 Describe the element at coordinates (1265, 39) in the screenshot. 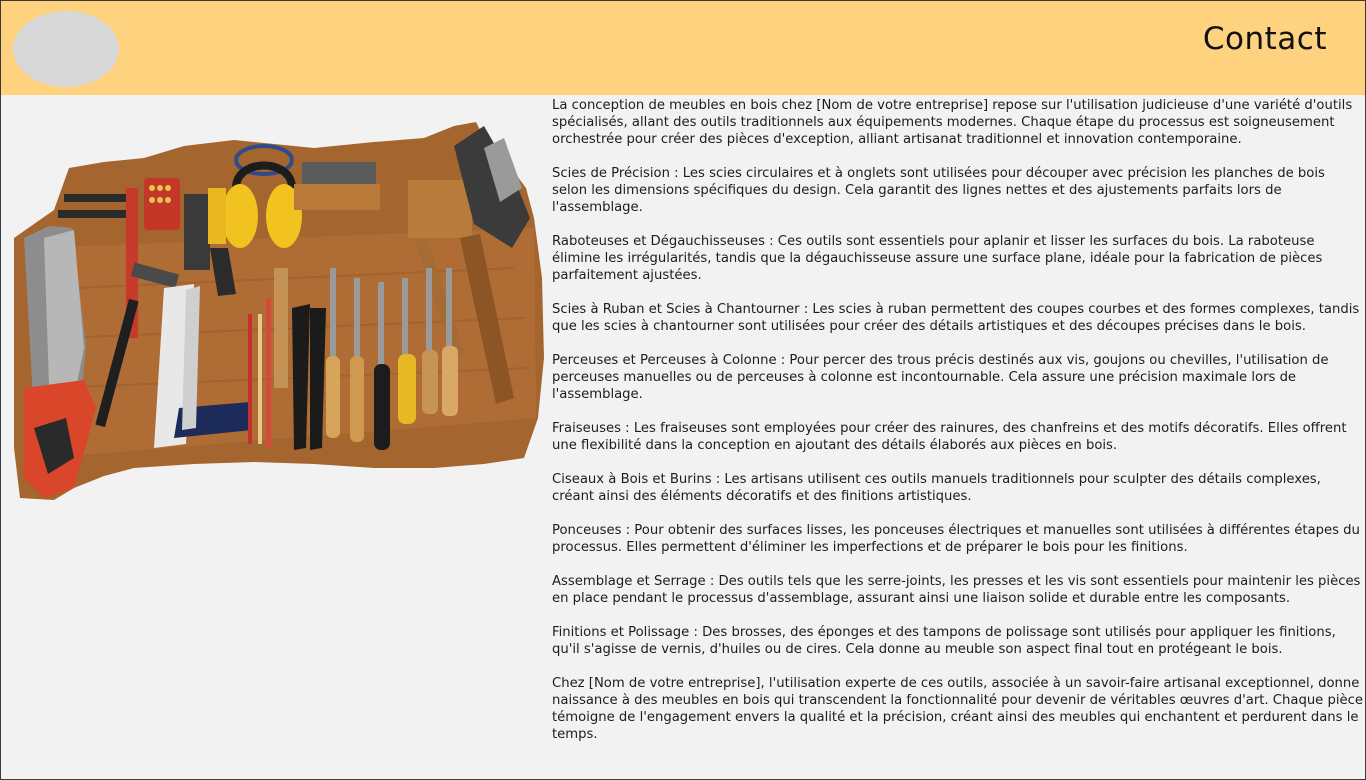

I see `contact-link: Contact` at that location.